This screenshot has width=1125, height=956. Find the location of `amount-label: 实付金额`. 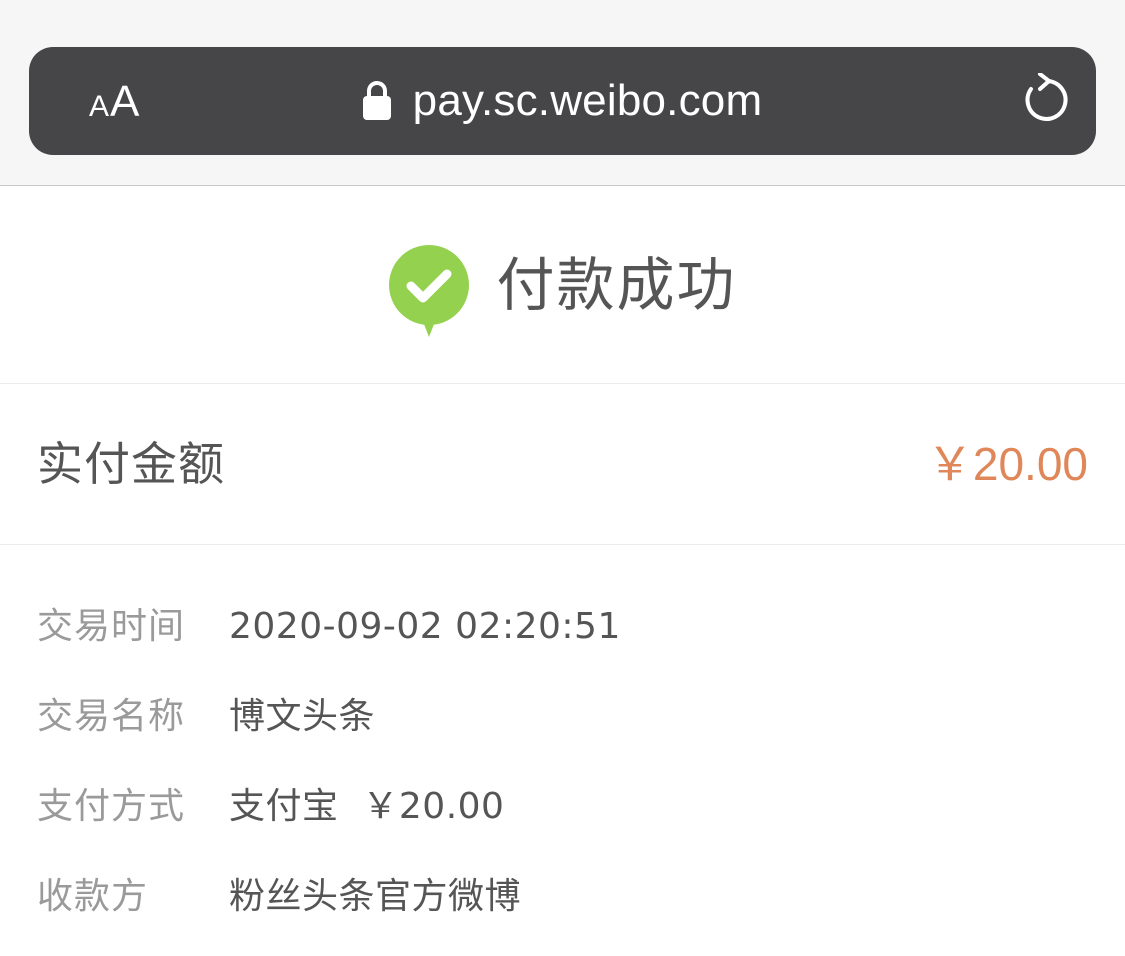

amount-label: 实付金额 is located at coordinates (131, 464).